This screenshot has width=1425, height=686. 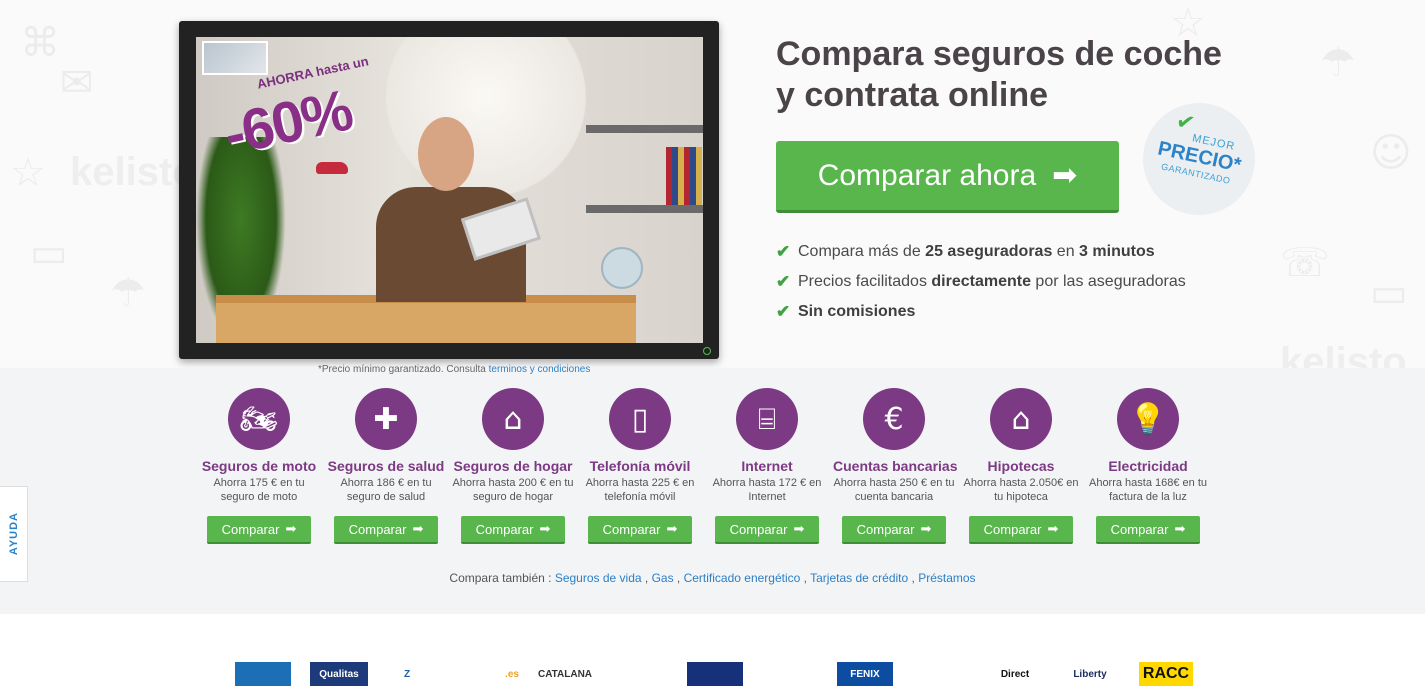 What do you see at coordinates (259, 490) in the screenshot?
I see `product-description: Ahorra 175 € en tu seguro de moto` at bounding box center [259, 490].